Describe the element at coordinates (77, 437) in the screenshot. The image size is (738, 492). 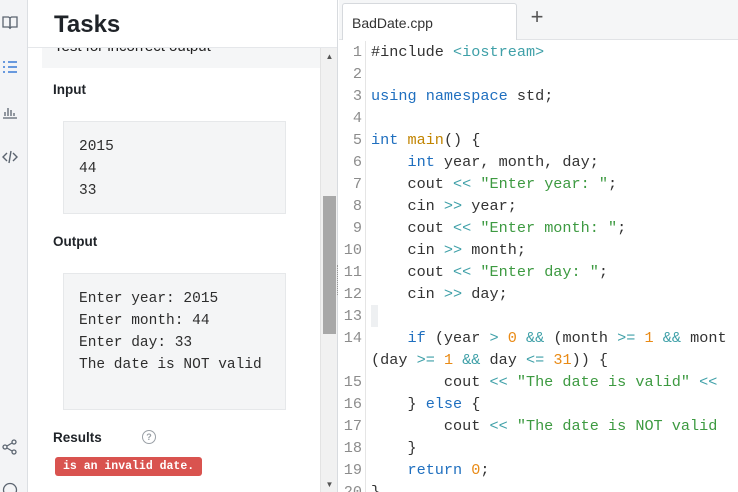
I see `results-label: Results` at that location.